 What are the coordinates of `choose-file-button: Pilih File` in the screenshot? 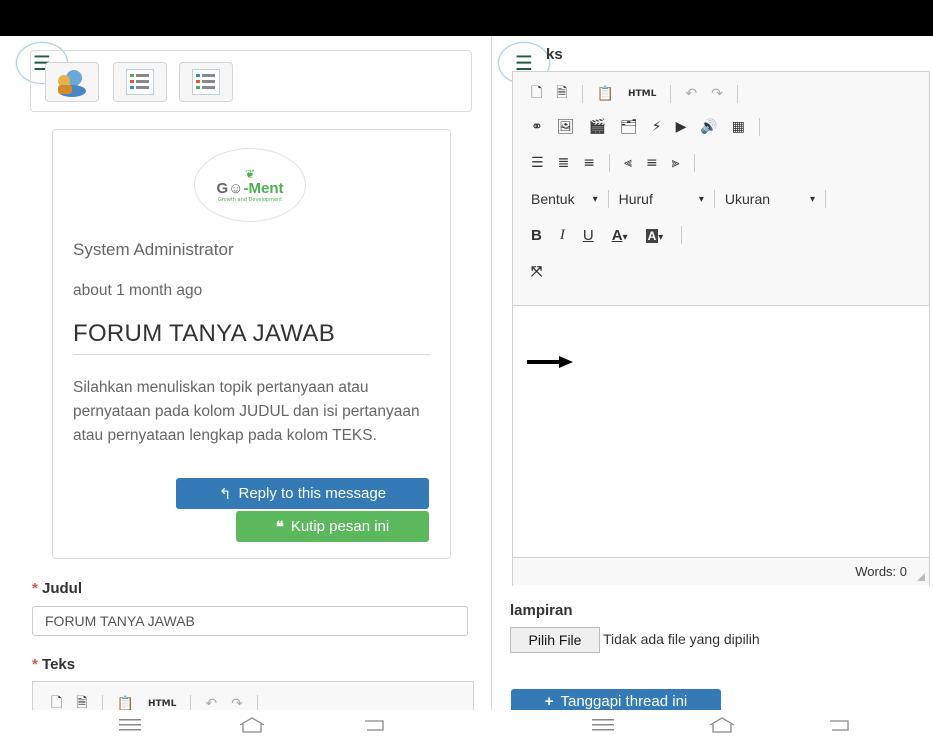 It's located at (555, 640).